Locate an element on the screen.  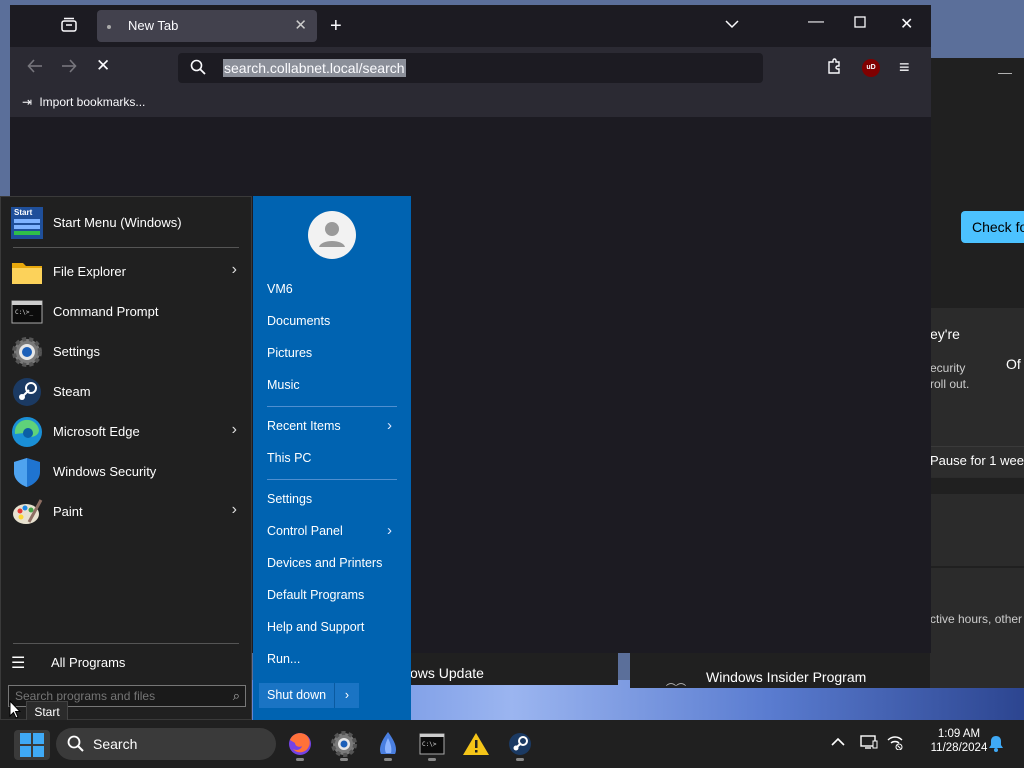
notification-bell-icon is located at coordinates (996, 744).